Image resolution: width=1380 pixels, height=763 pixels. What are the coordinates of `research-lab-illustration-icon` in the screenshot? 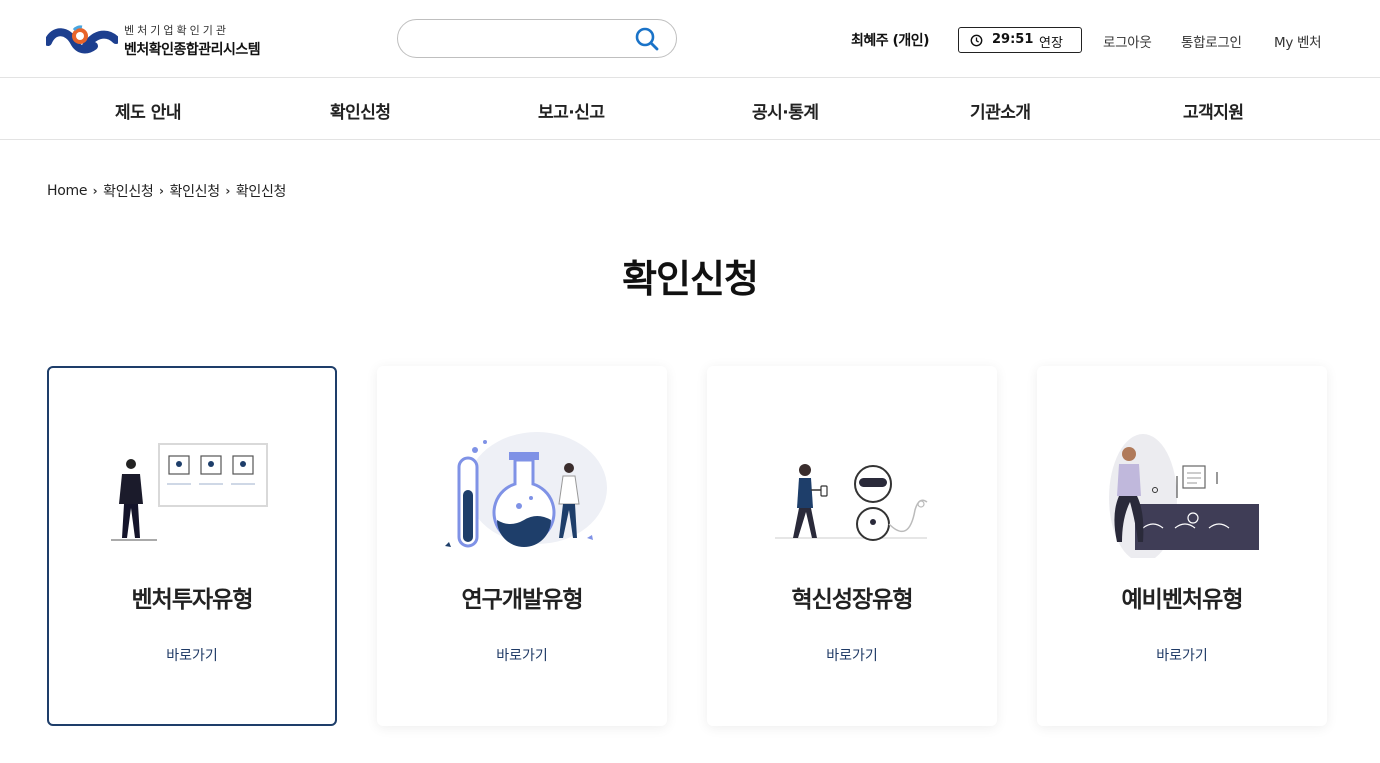 It's located at (526, 490).